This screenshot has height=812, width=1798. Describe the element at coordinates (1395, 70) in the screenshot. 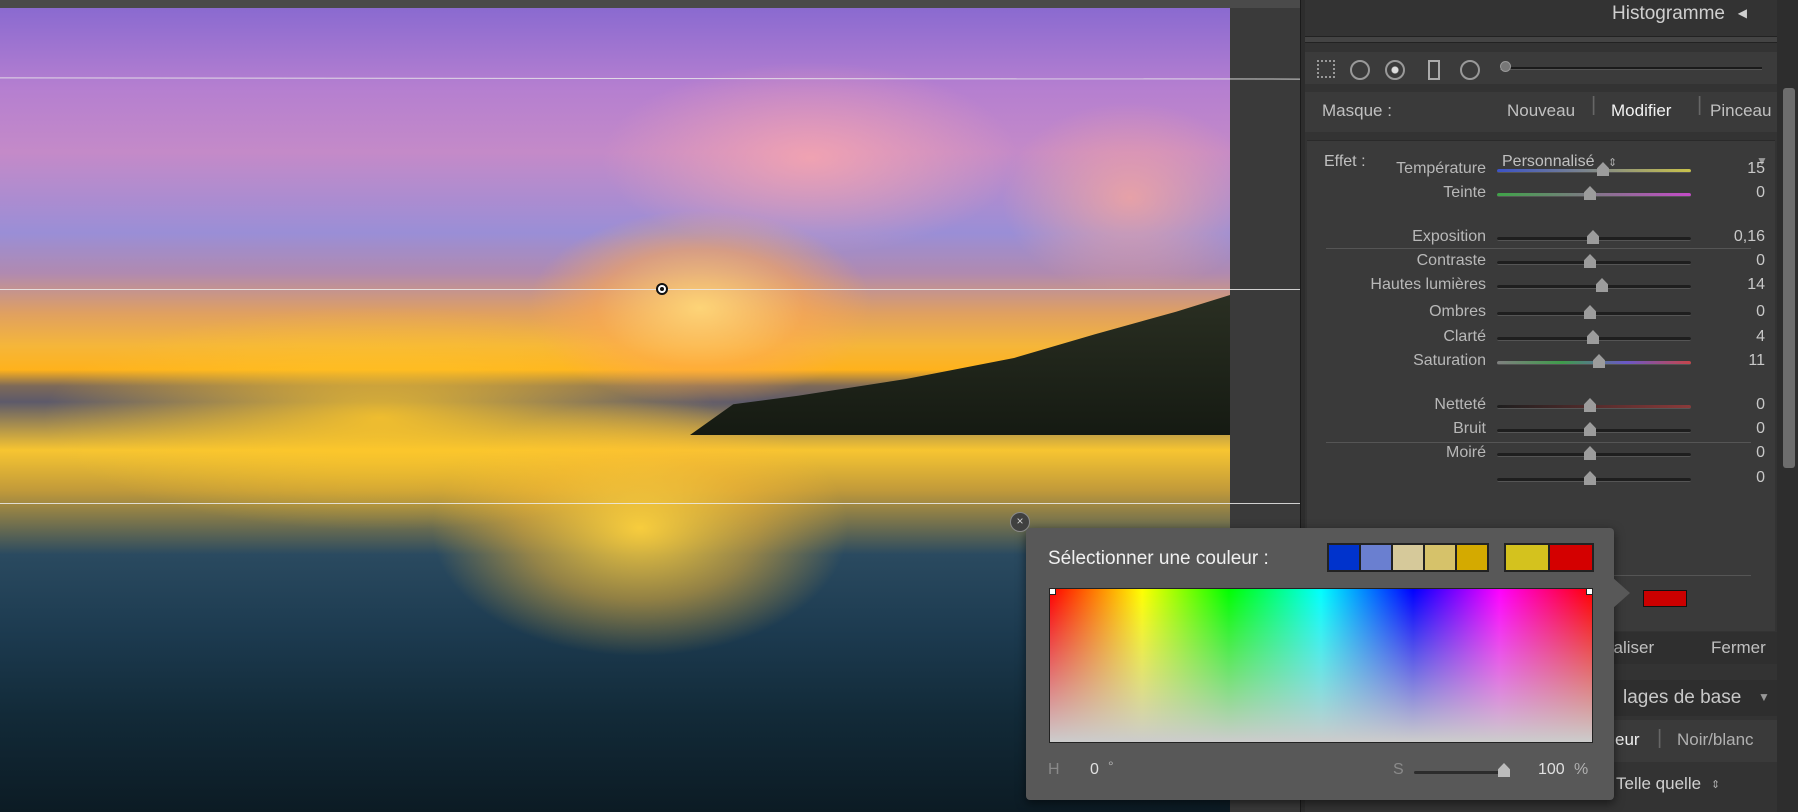

I see `dot-circle-icon` at that location.